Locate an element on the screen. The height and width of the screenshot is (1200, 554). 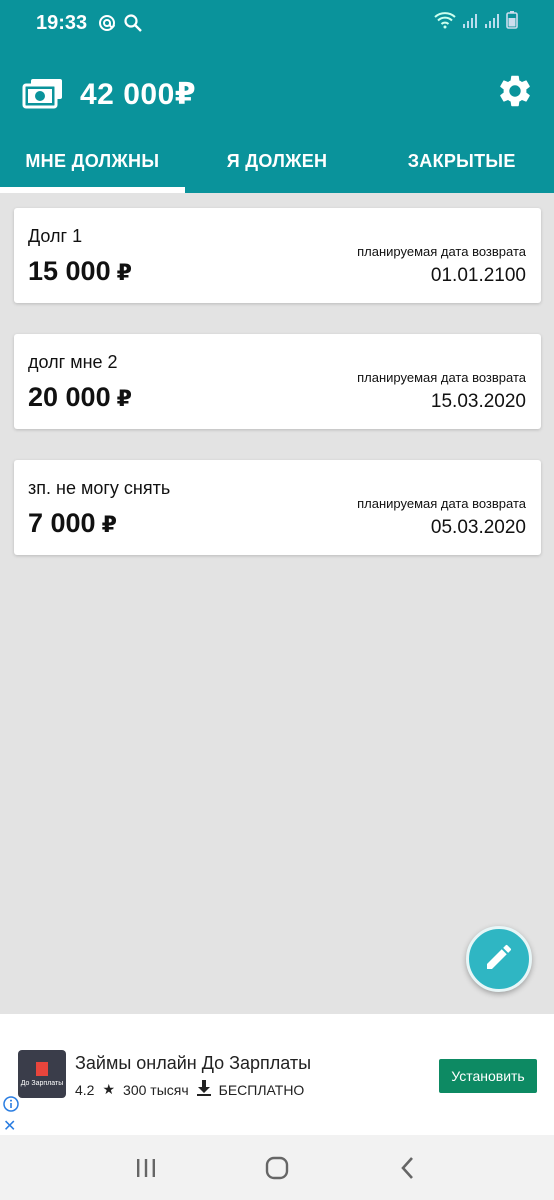
ad-app-logo: До Зарплаты is located at coordinates (42, 1074).